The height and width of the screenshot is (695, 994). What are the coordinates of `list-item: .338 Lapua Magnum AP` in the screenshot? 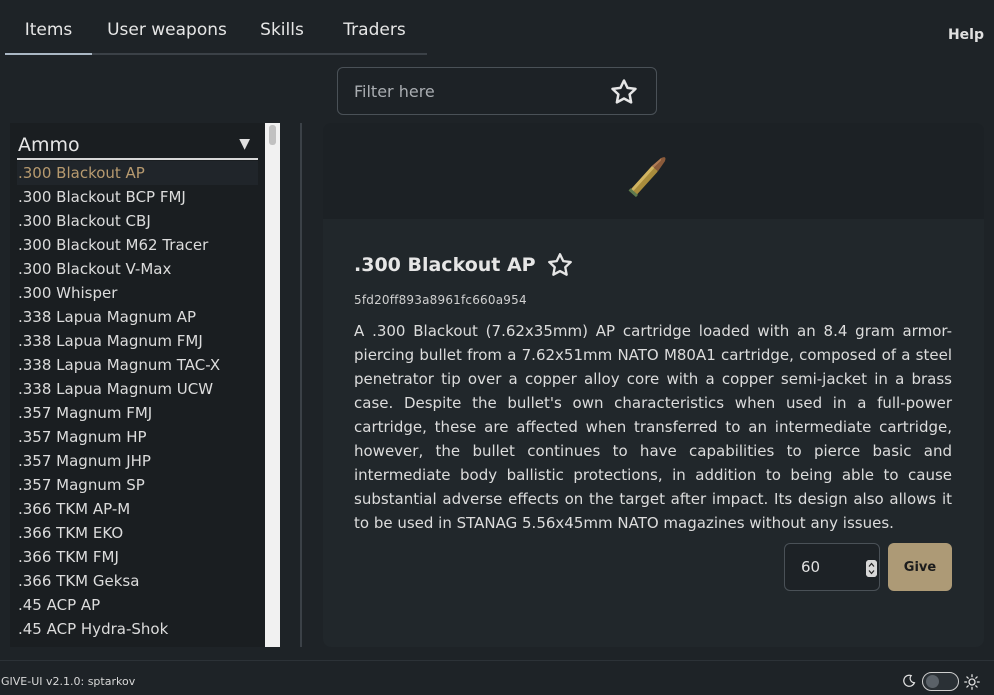 It's located at (137, 317).